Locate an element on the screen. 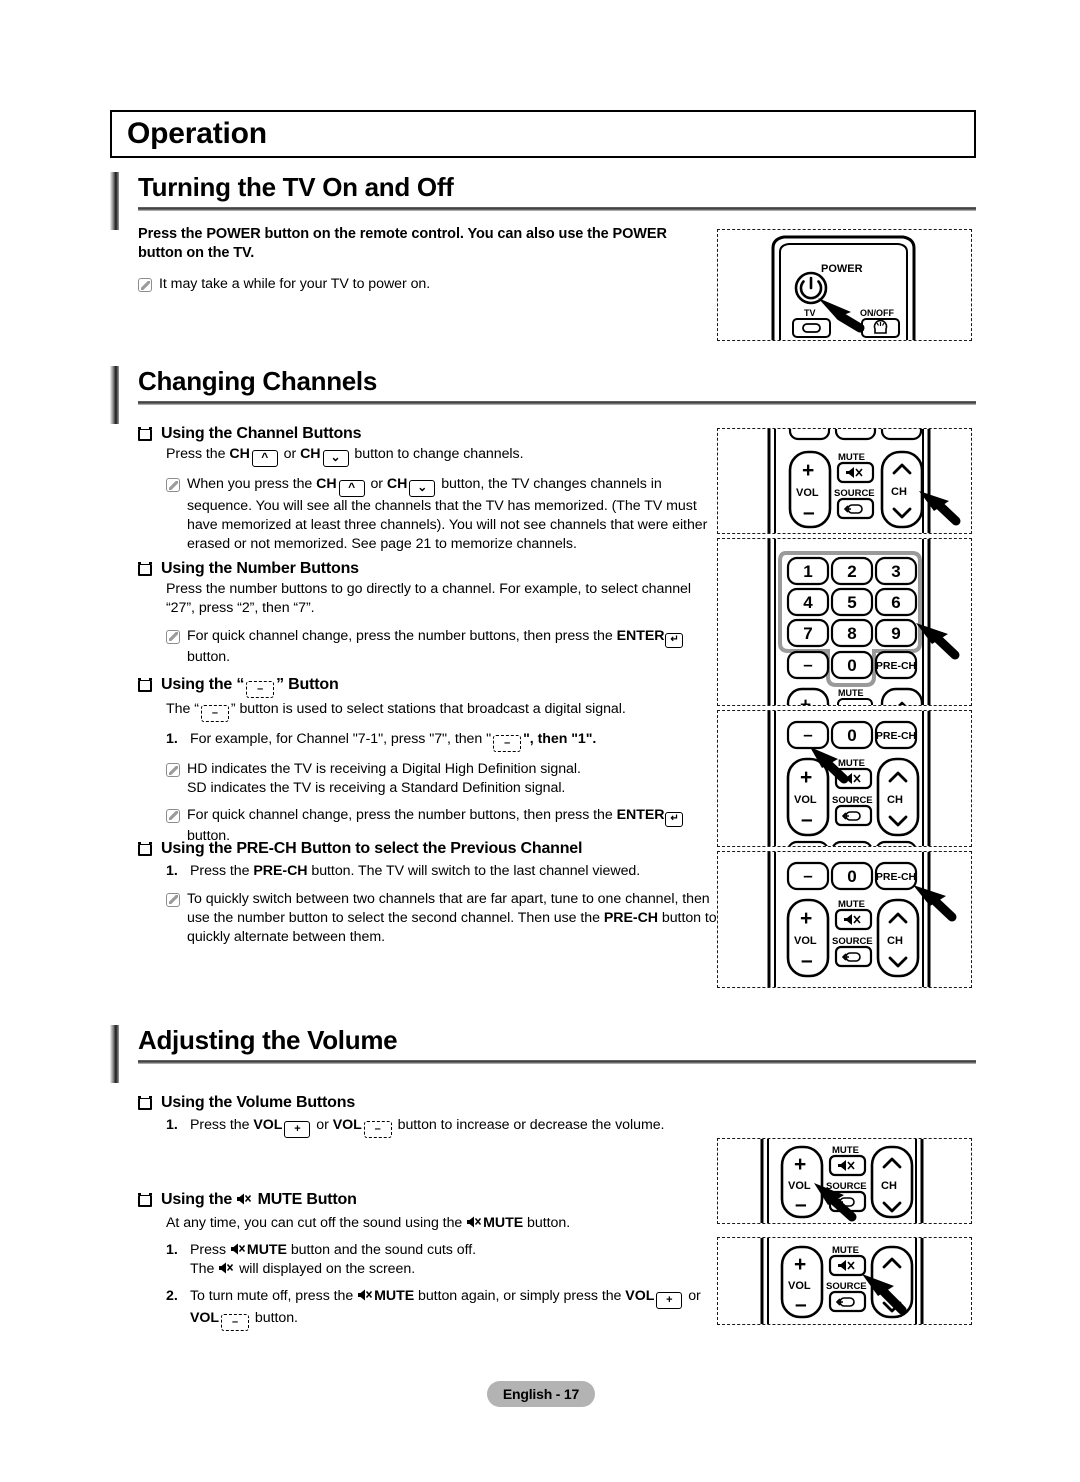  section-heading: Turning the TV On and Off is located at coordinates (296, 187).